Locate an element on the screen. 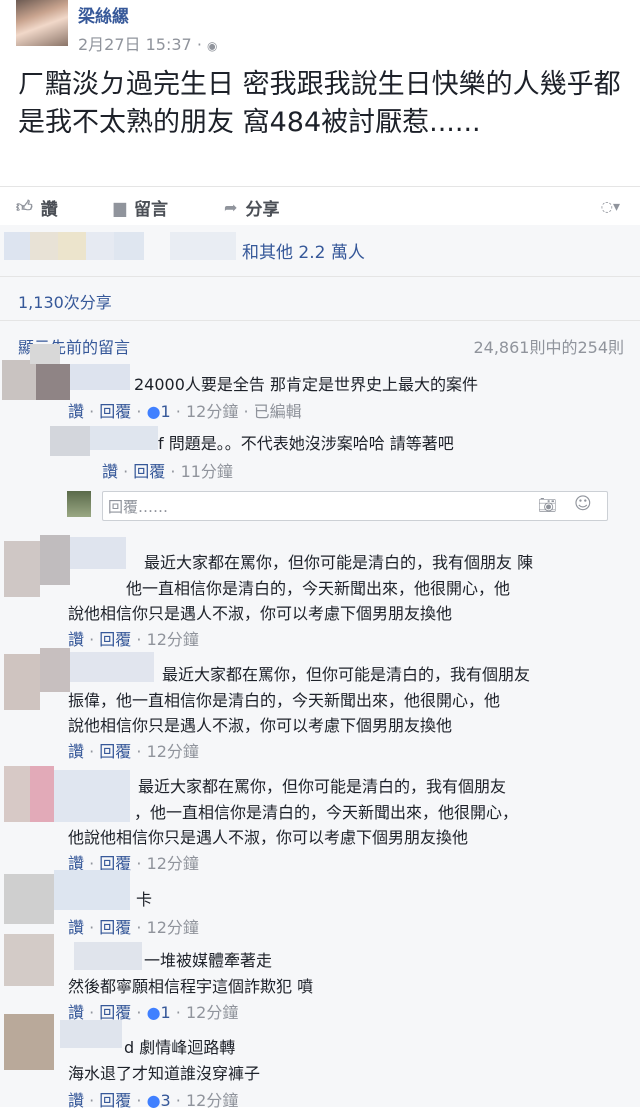 The width and height of the screenshot is (640, 1111). comment-count: 24,861則中的254則 is located at coordinates (548, 347).